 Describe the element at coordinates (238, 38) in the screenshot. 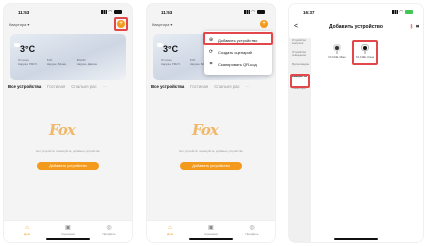

I see `highlight-add-device` at that location.